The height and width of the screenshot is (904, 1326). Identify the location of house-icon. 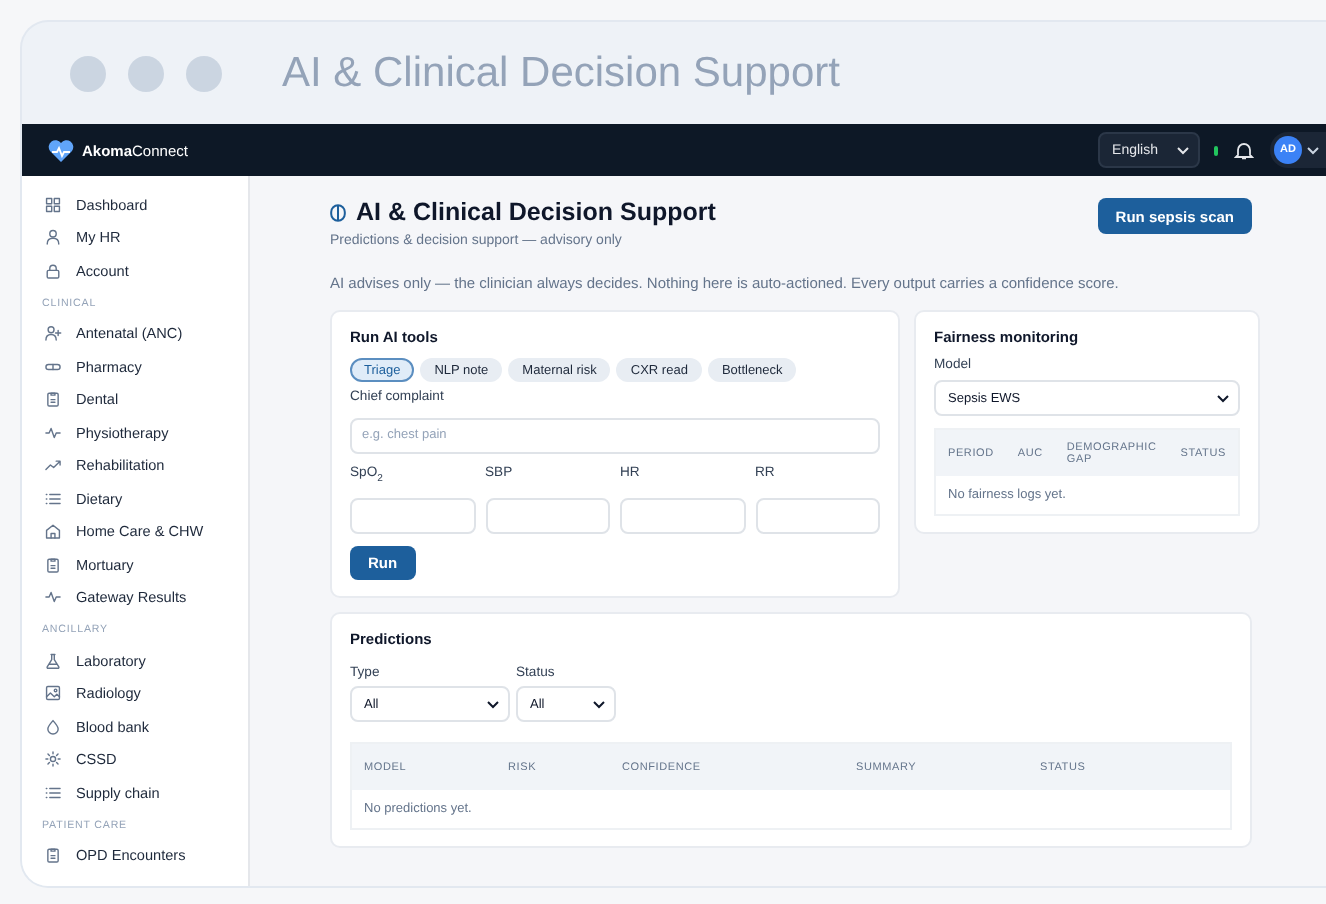
(53, 531).